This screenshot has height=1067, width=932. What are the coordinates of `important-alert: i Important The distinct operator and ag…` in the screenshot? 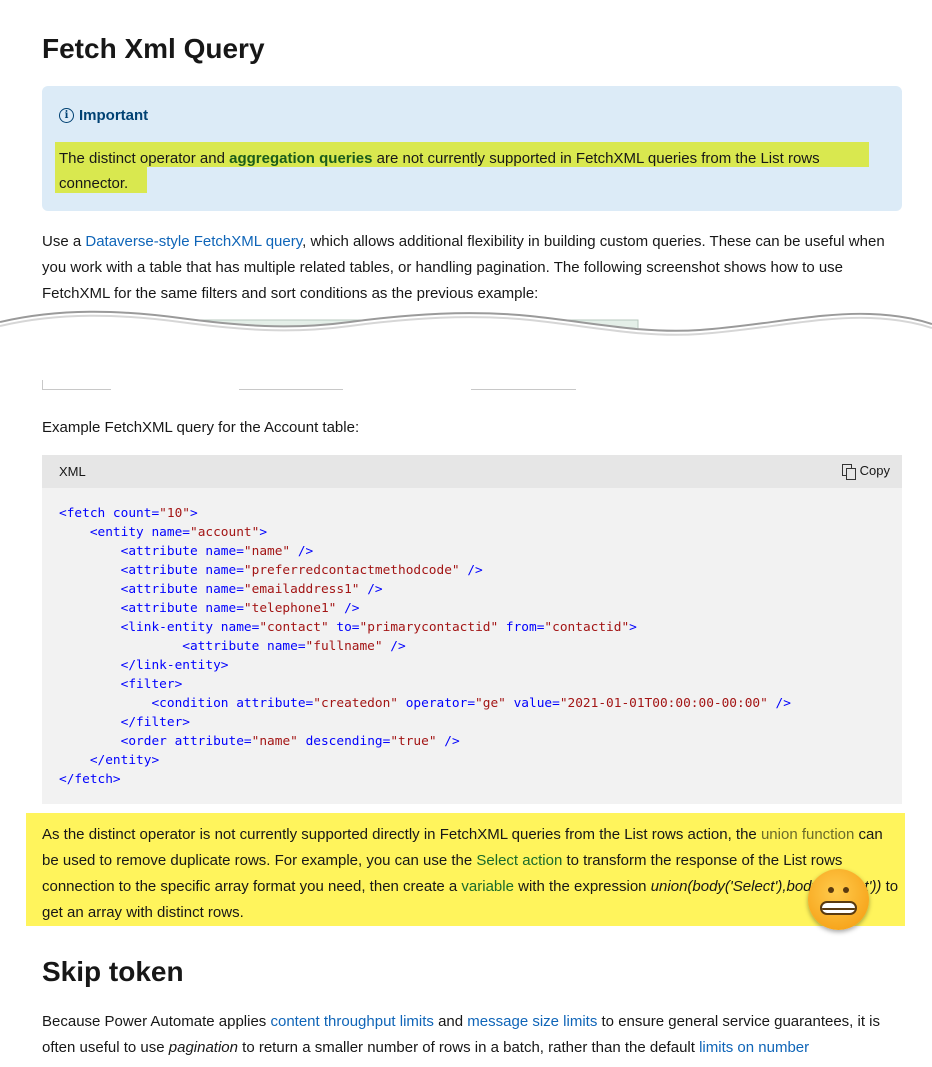 It's located at (472, 148).